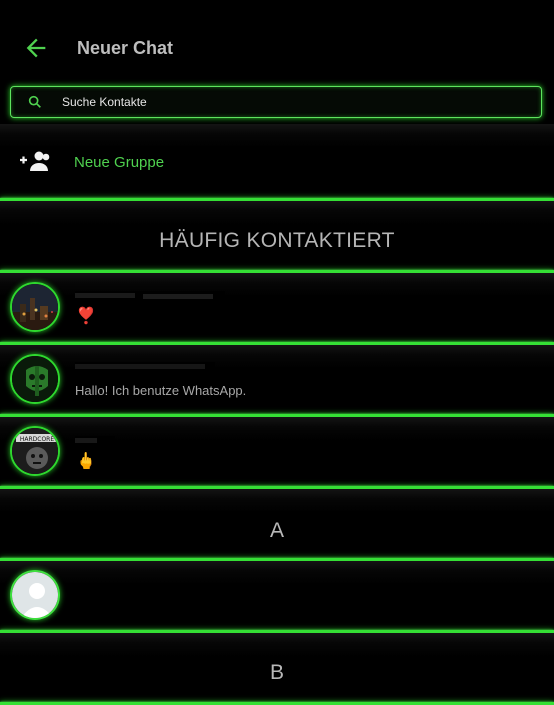 The image size is (554, 705). What do you see at coordinates (37, 439) in the screenshot?
I see `svg-text: HARDCORE` at bounding box center [37, 439].